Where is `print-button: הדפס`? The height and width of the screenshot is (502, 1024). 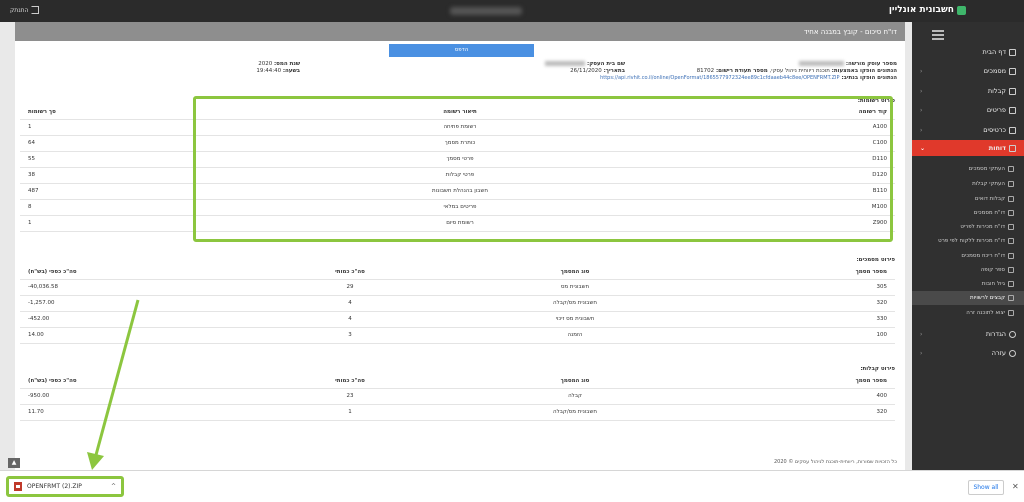 print-button: הדפס is located at coordinates (461, 50).